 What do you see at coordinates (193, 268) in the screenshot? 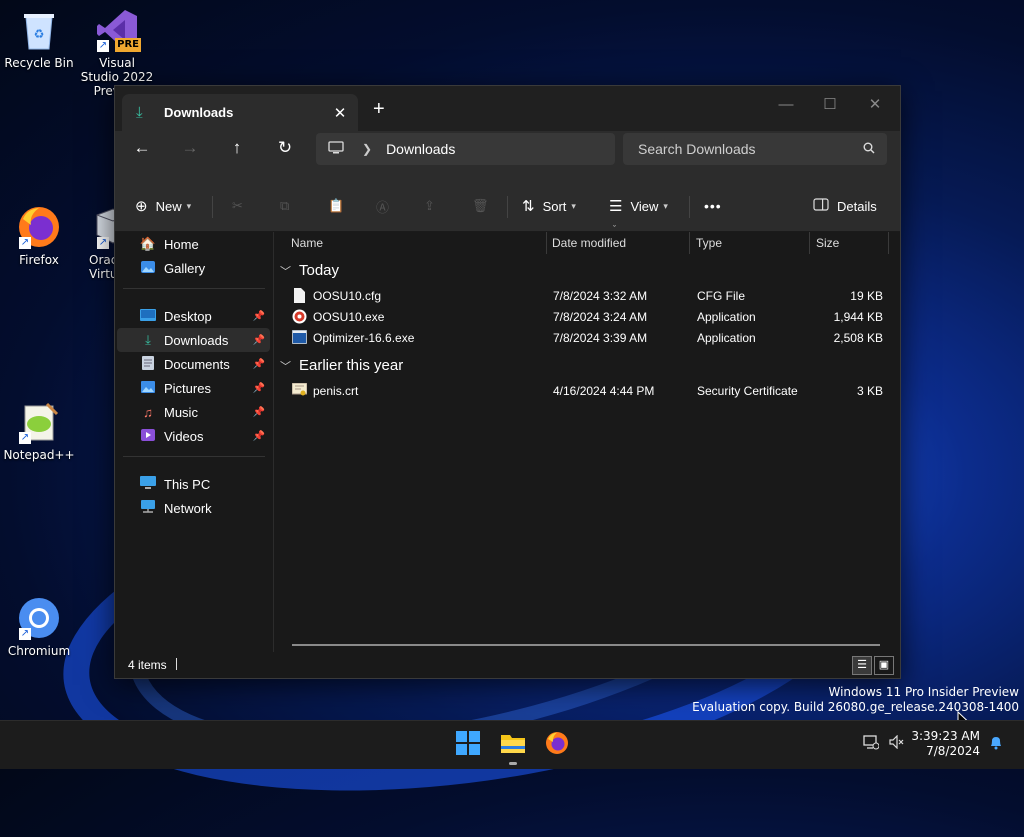
I see `sidebar-item-gallery: Gallery` at bounding box center [193, 268].